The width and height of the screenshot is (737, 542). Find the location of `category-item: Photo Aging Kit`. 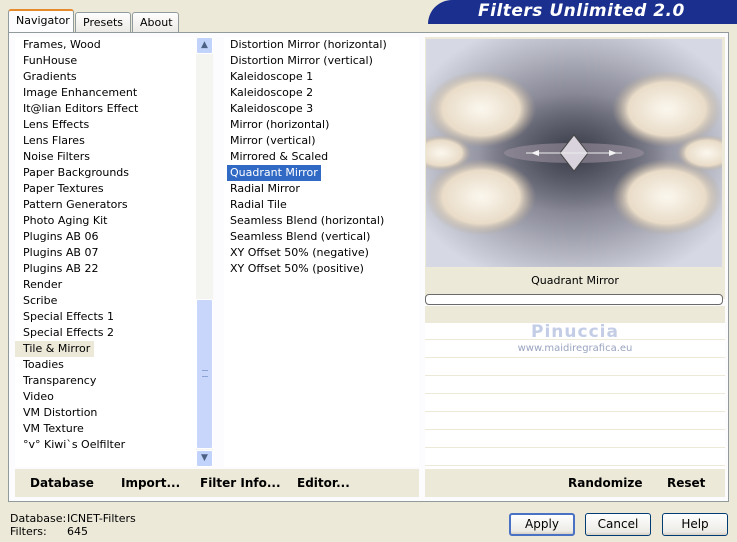

category-item: Photo Aging Kit is located at coordinates (106, 221).